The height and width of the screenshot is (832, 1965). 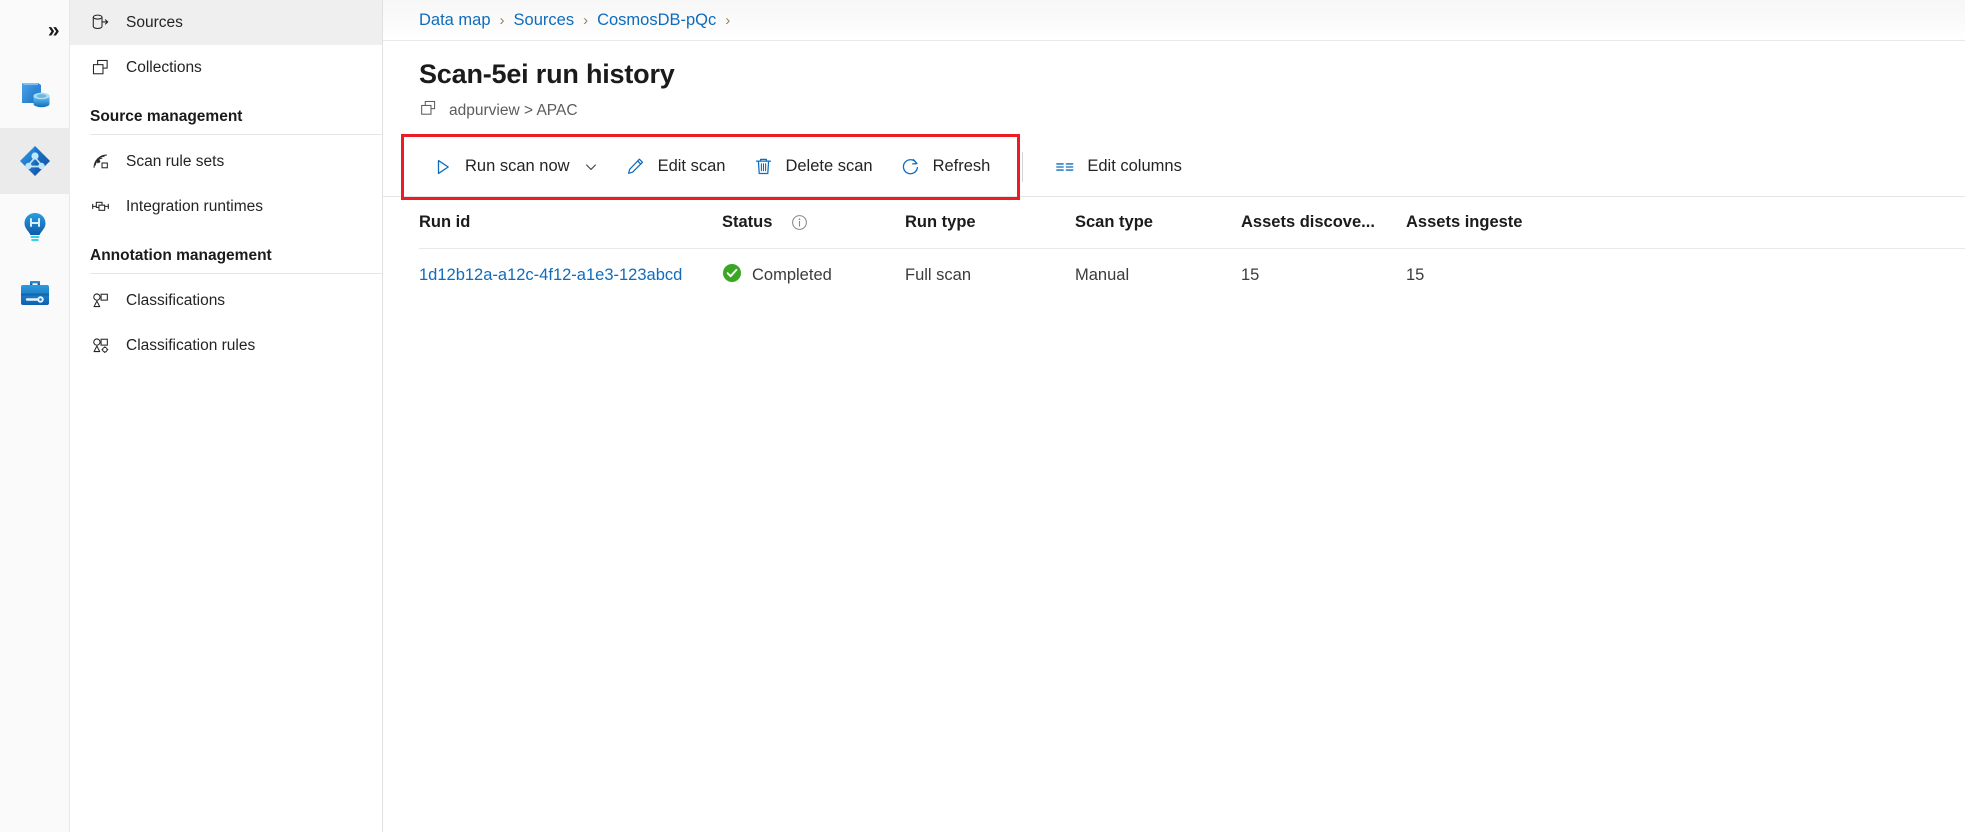 What do you see at coordinates (547, 74) in the screenshot?
I see `page-title: Scan-5ei run history` at bounding box center [547, 74].